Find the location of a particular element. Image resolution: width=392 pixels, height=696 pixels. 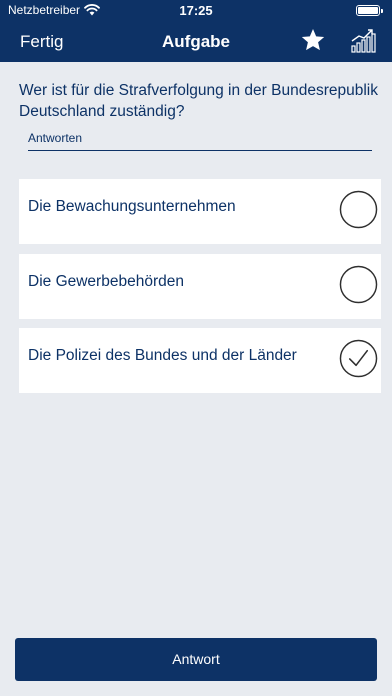

answer-option-label: Die Gewerbebehörden is located at coordinates (106, 281).